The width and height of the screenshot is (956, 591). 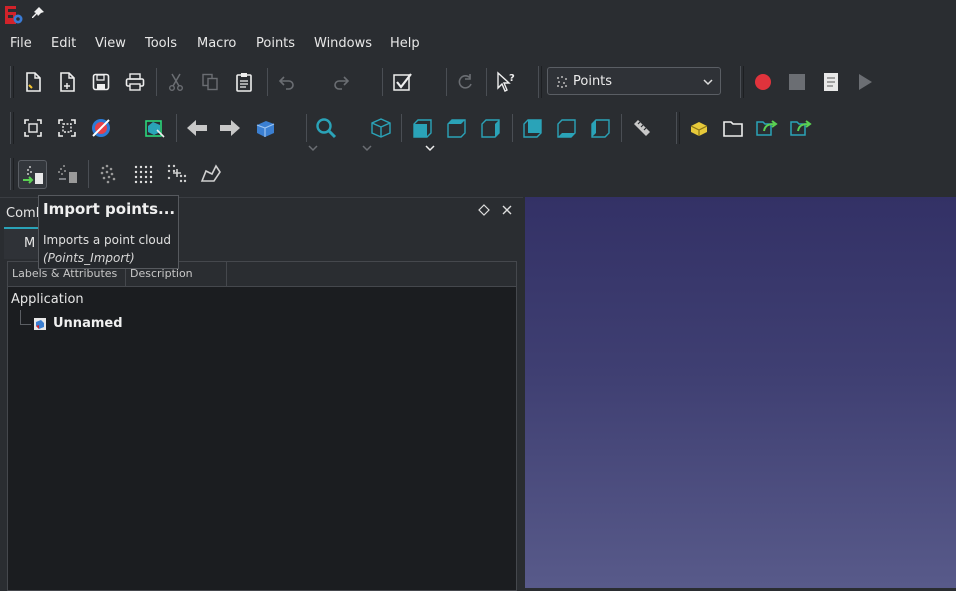 I want to click on paste-button, so click(x=244, y=82).